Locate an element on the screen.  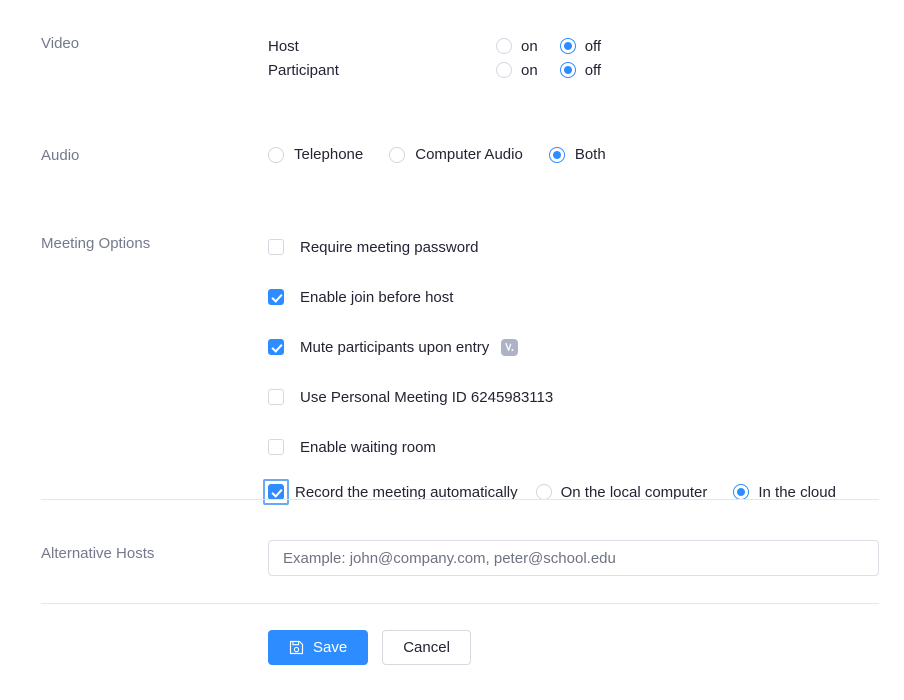
save-button: Save is located at coordinates (318, 647).